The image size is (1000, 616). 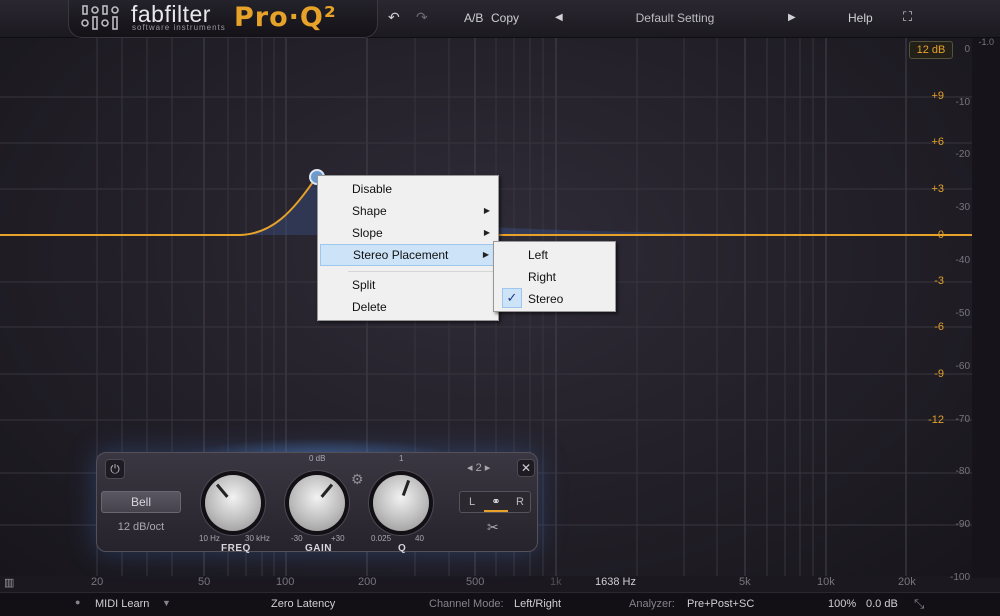 What do you see at coordinates (962, 207) in the screenshot?
I see `analyzer-label: -30` at bounding box center [962, 207].